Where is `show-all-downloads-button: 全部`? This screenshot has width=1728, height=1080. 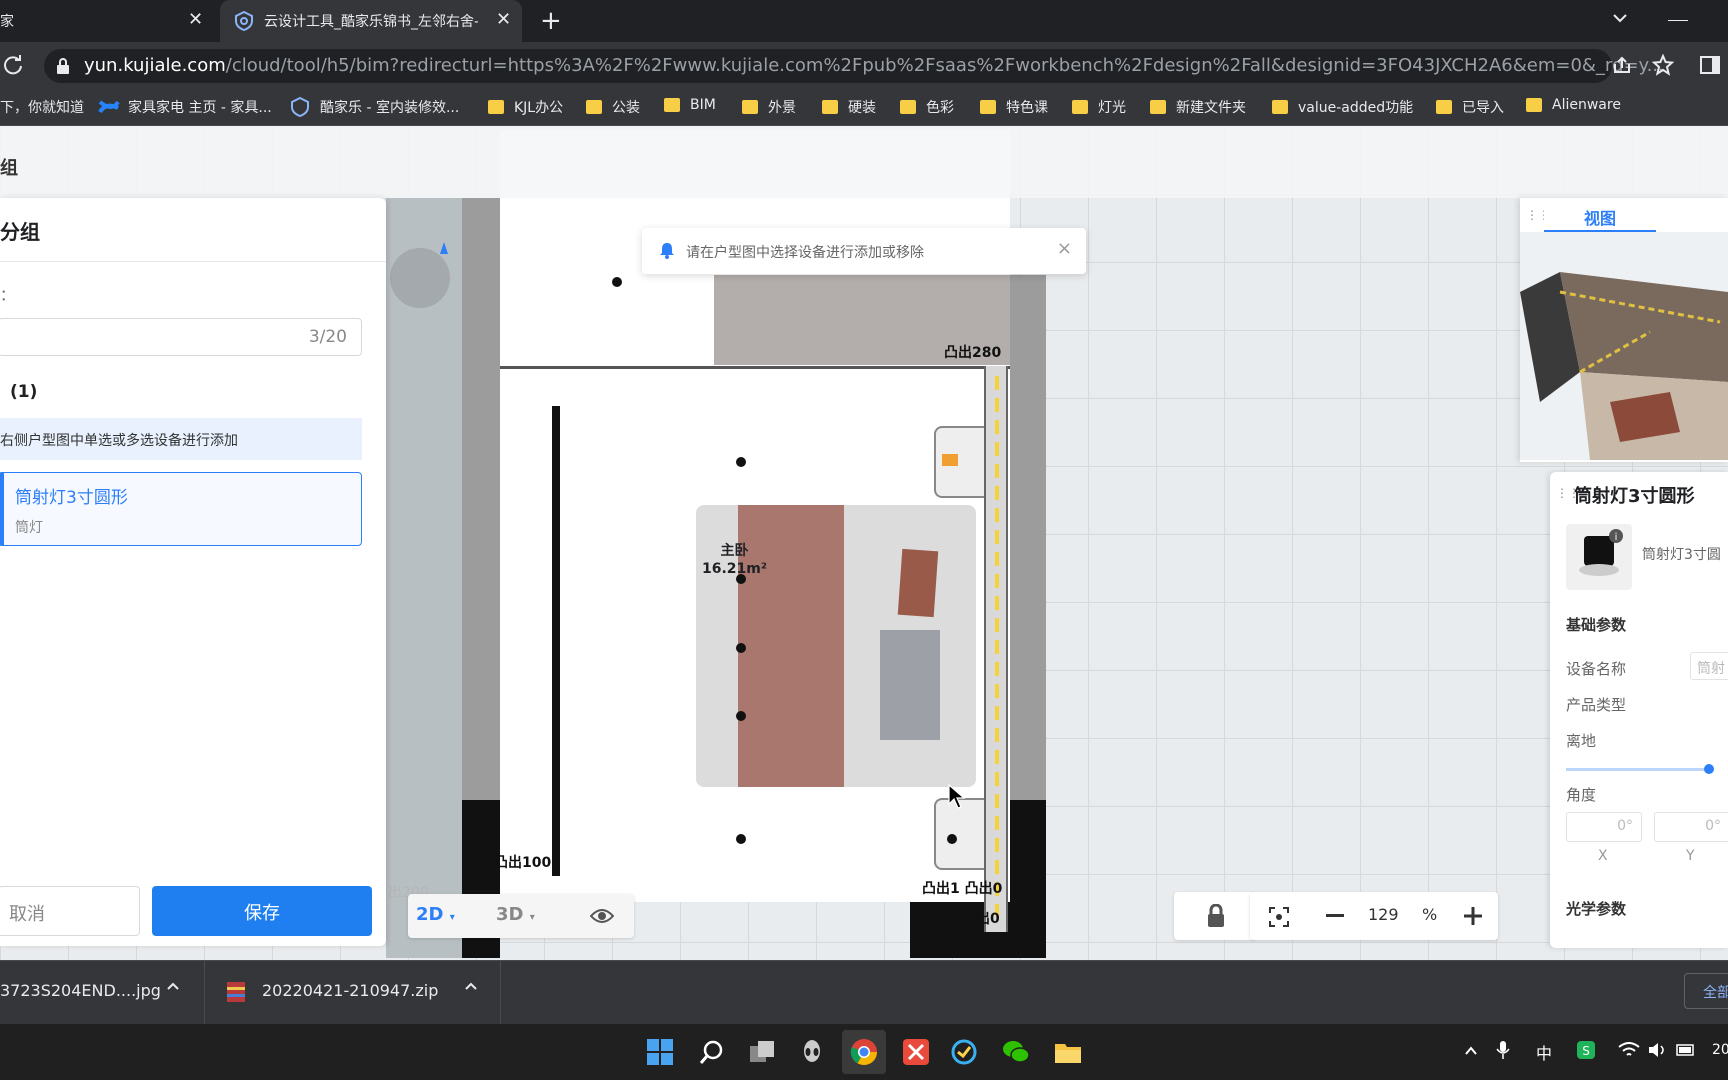
show-all-downloads-button: 全部 is located at coordinates (1706, 991).